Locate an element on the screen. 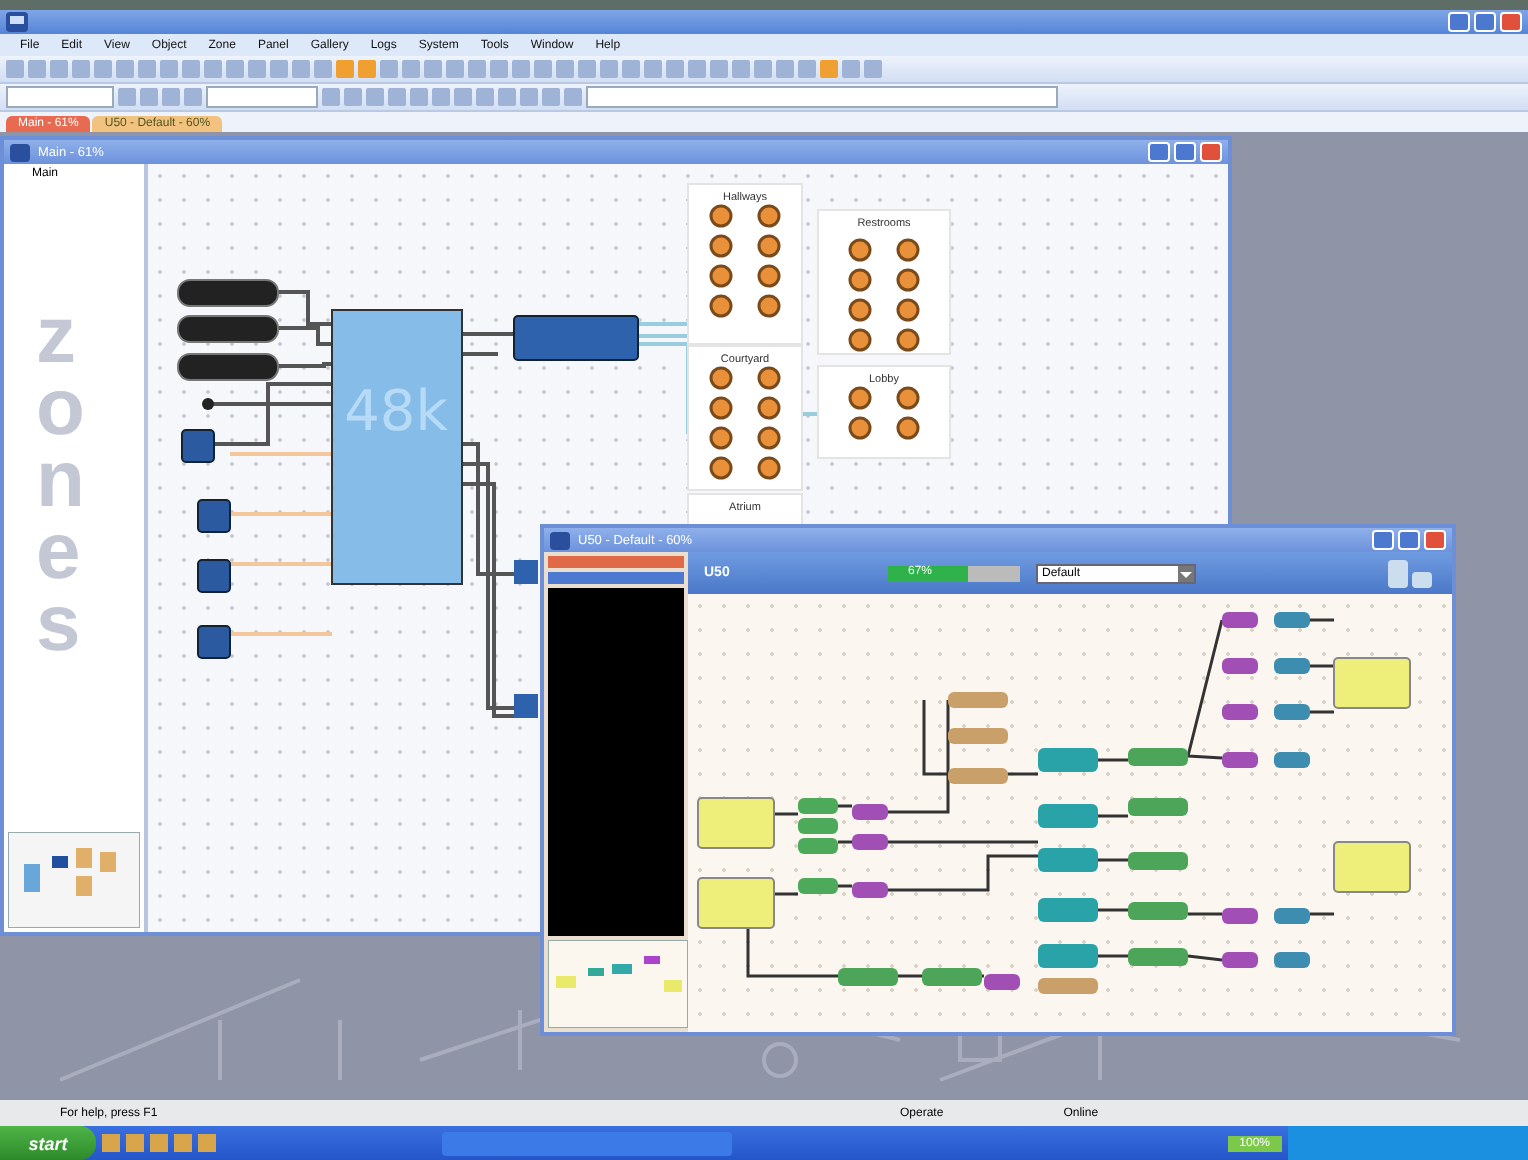 The width and height of the screenshot is (1528, 1160). connector-dot is located at coordinates (208, 404).